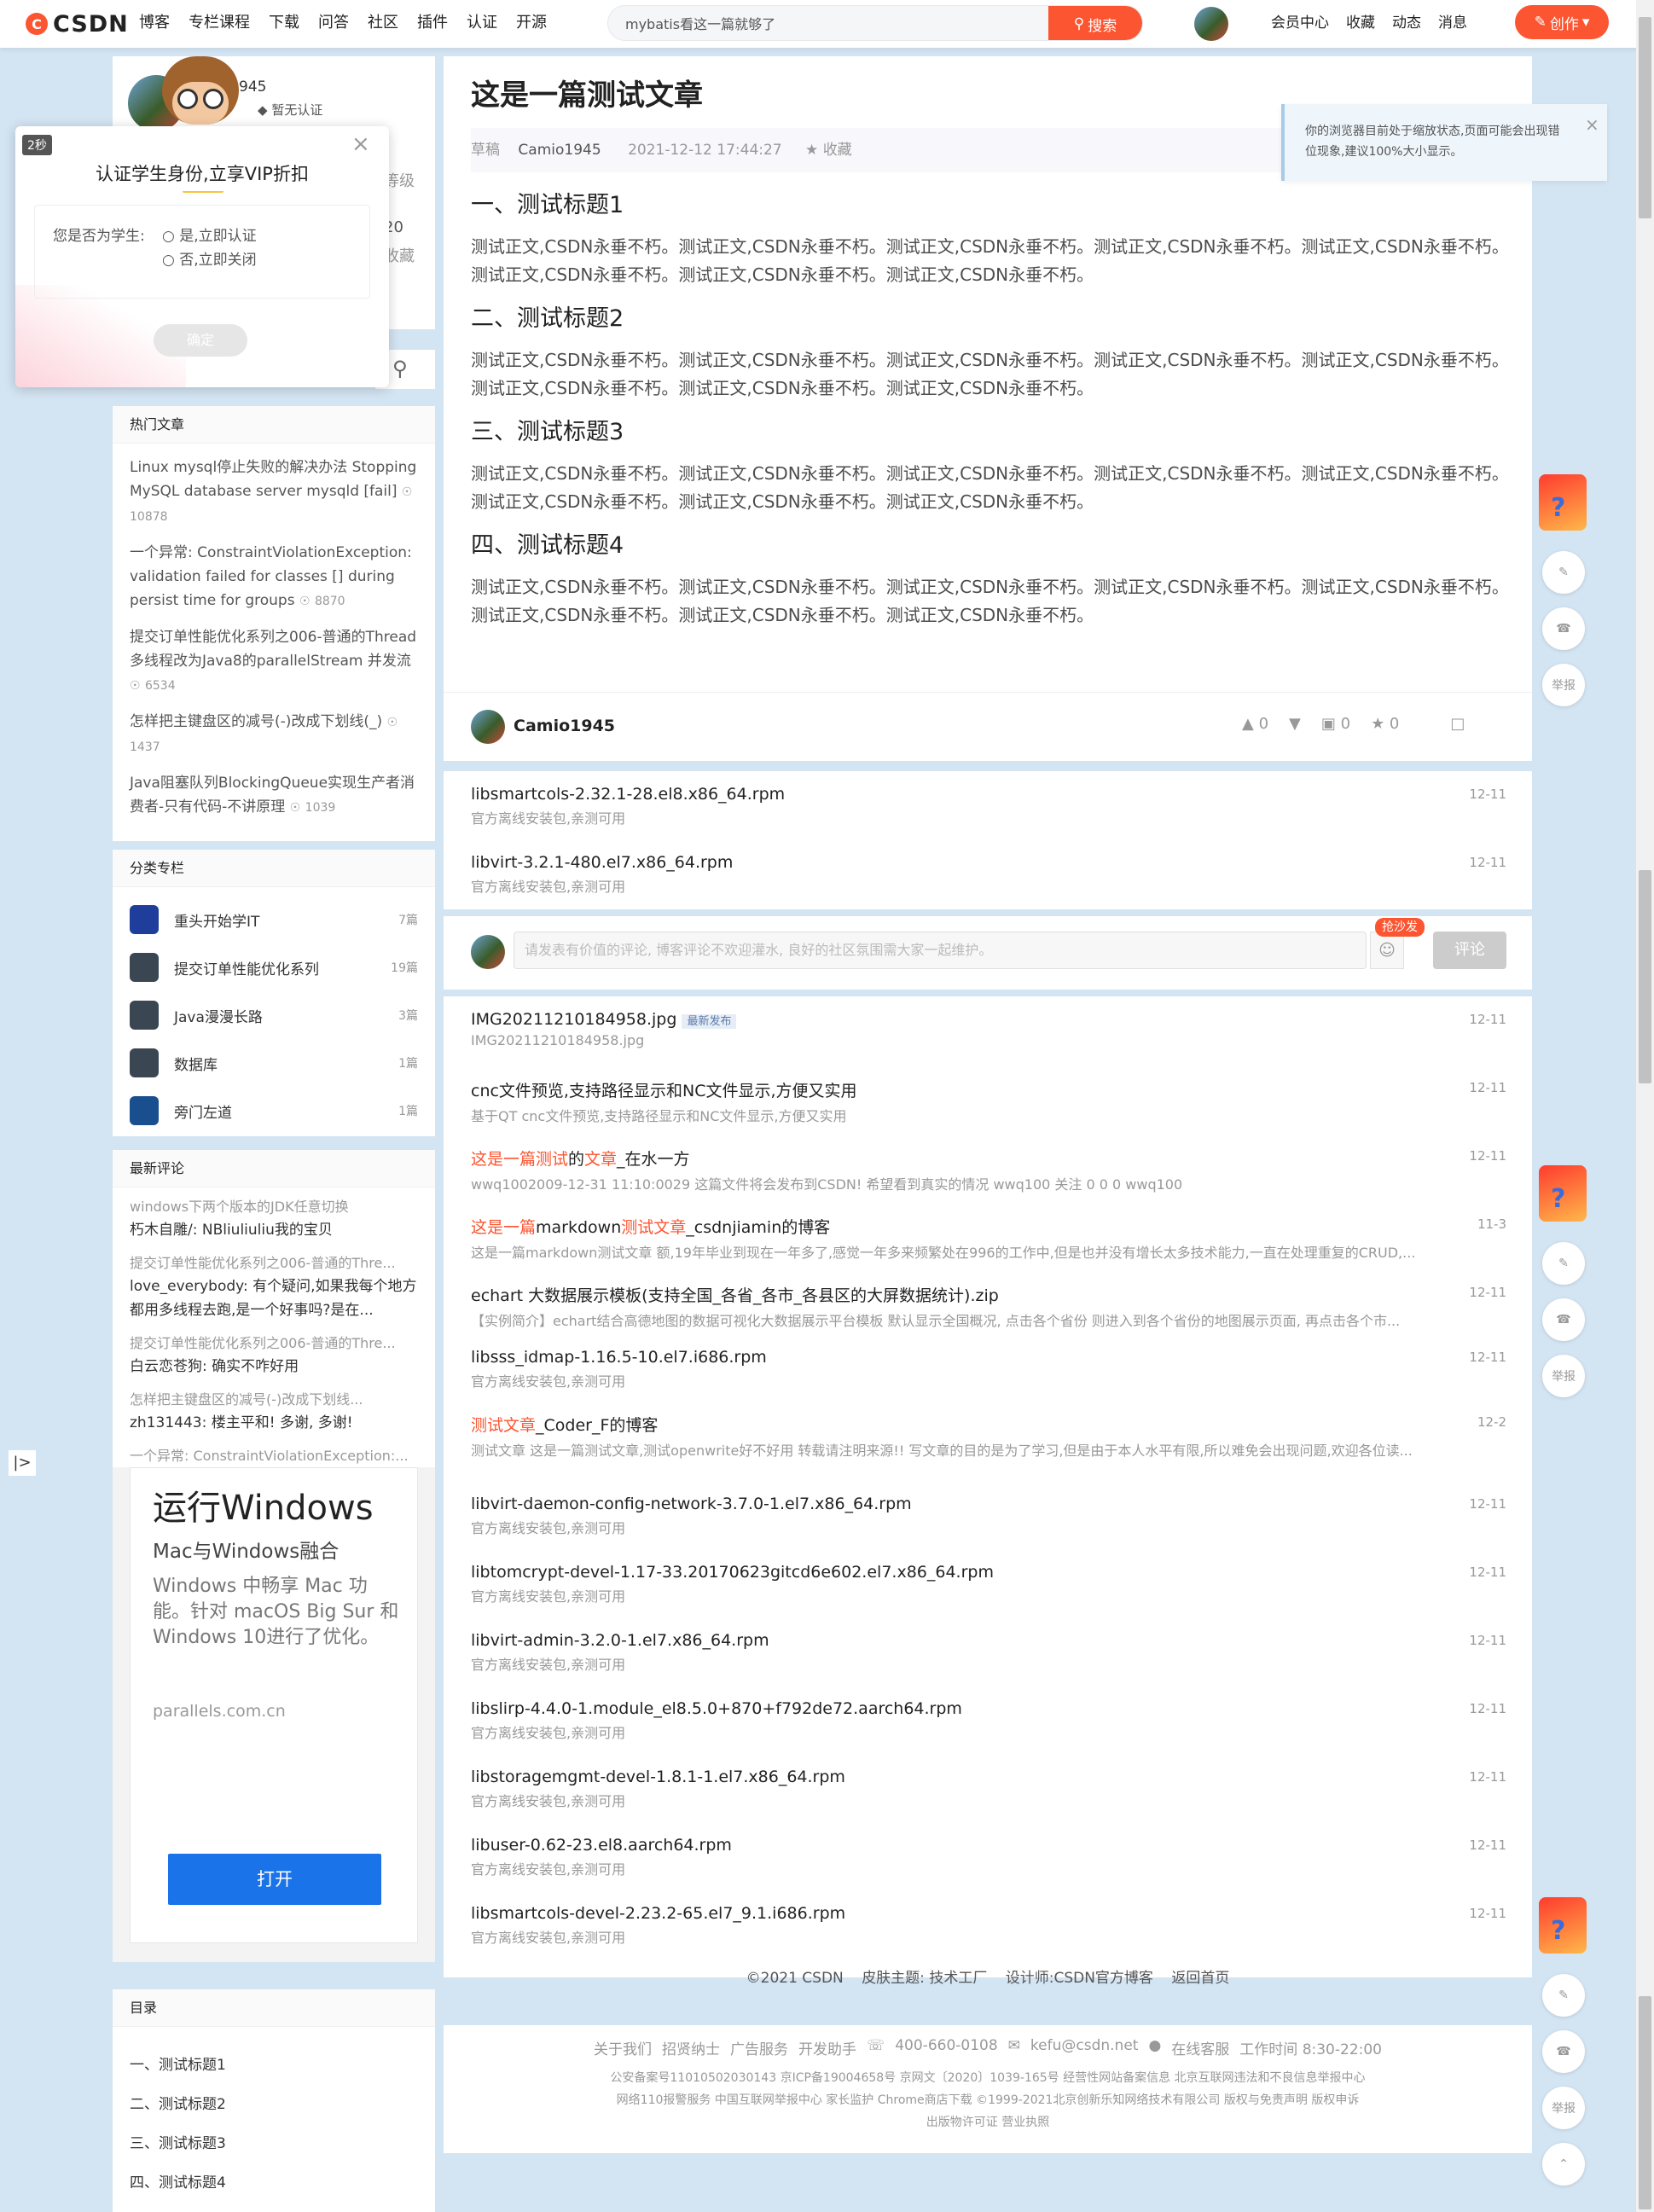 The image size is (1654, 2212). I want to click on nav-favorites: 收藏, so click(1361, 23).